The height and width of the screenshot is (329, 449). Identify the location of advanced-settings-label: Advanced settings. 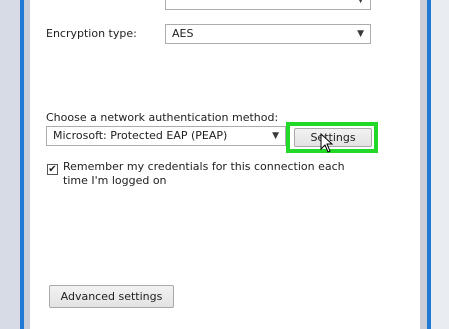
(111, 296).